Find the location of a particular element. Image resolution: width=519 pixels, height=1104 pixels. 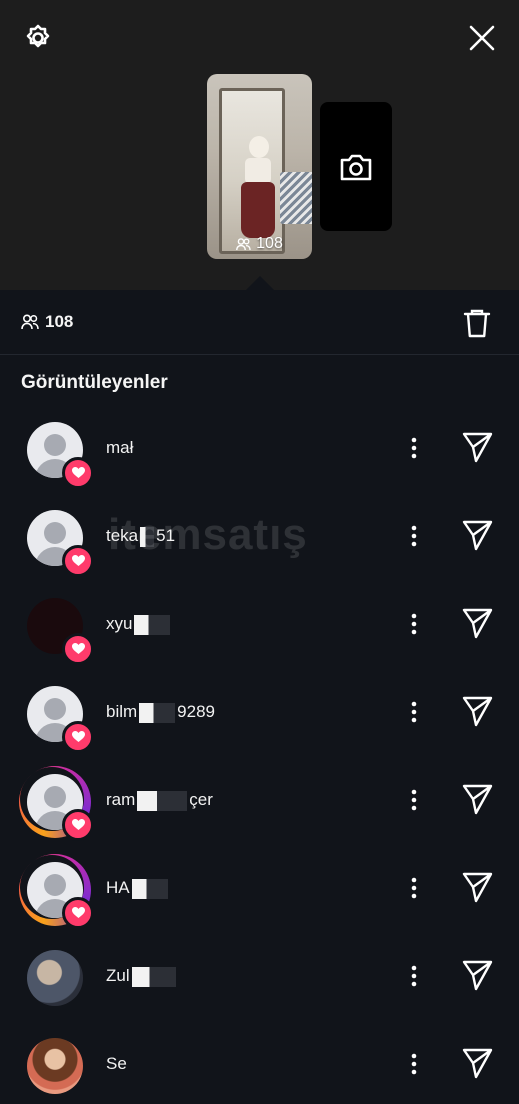

viewer-row: Se is located at coordinates (259, 1064).